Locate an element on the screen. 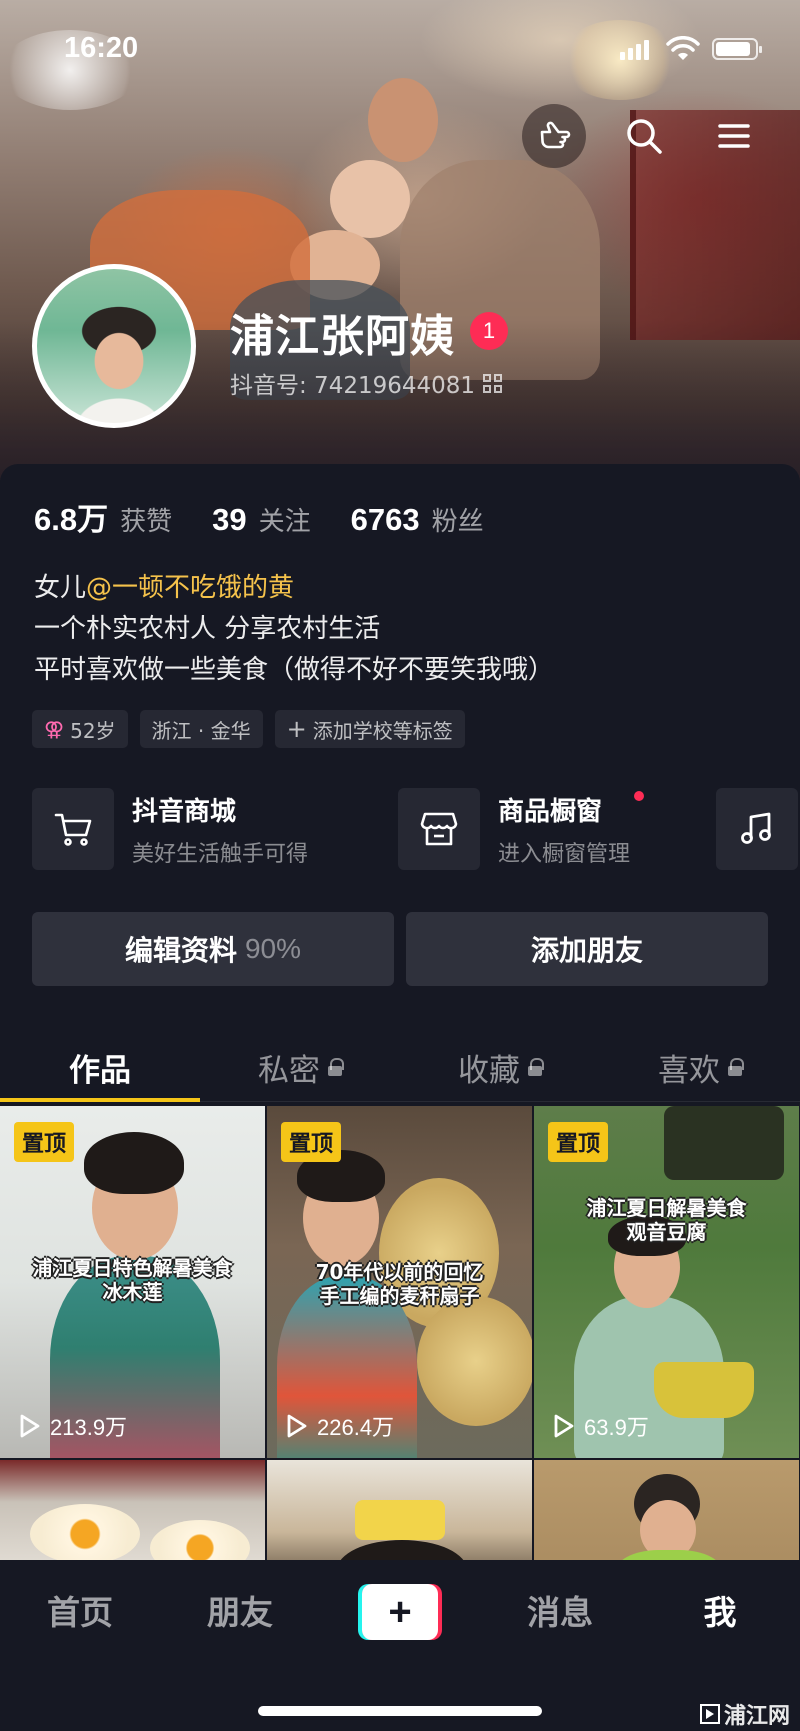  tag-add-button: + 添加学校等标签 is located at coordinates (369, 729).